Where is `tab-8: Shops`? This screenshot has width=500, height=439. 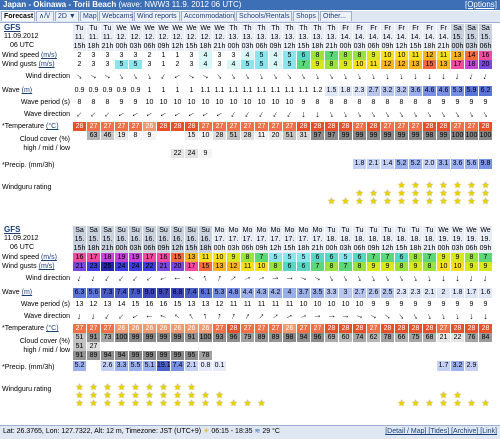
tab-8: Shops is located at coordinates (306, 16).